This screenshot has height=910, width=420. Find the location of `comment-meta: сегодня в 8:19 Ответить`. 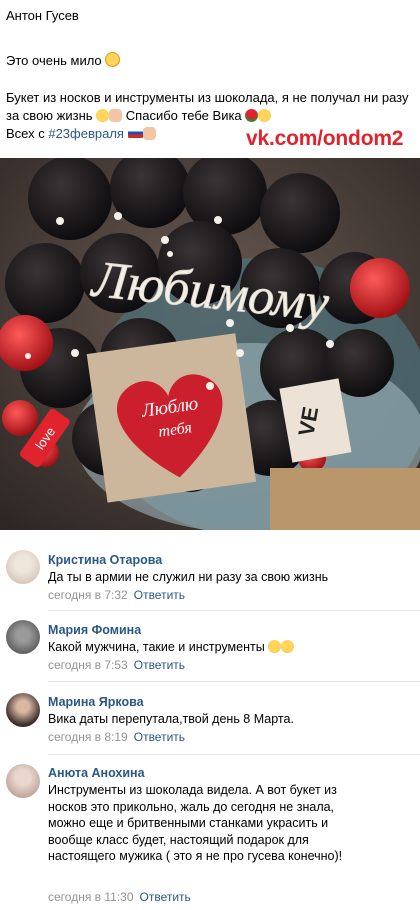

comment-meta: сегодня в 8:19 Ответить is located at coordinates (116, 737).